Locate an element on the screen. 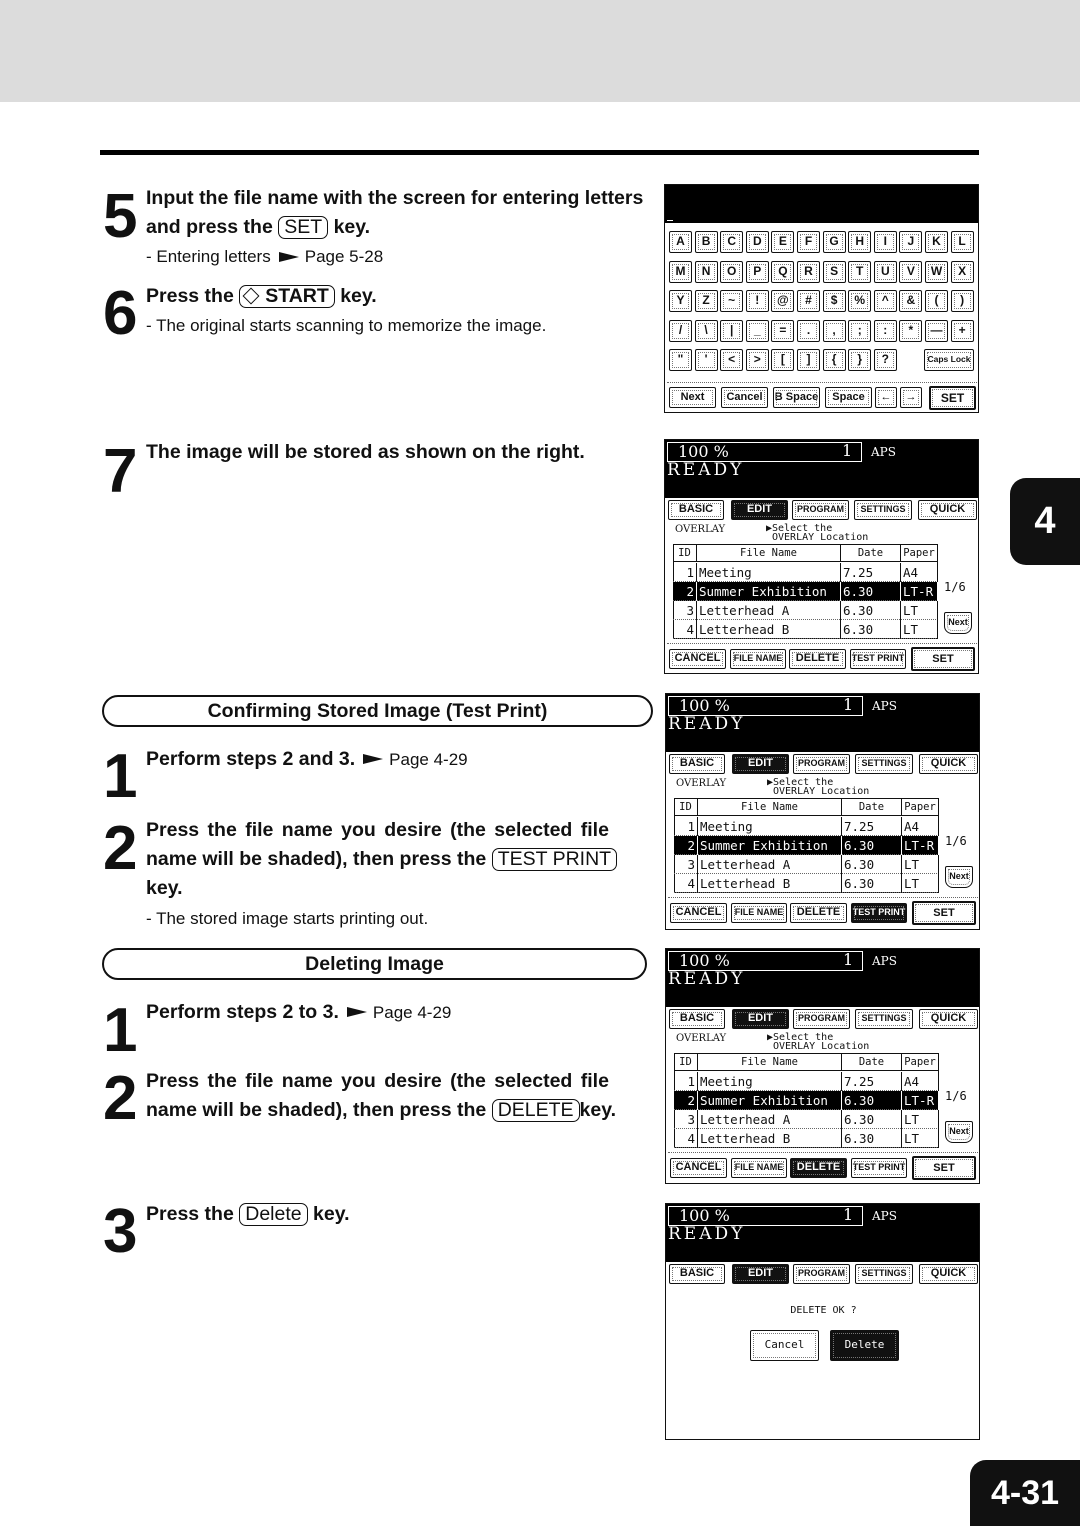 The image size is (1080, 1526). key-0-9: J is located at coordinates (911, 242).